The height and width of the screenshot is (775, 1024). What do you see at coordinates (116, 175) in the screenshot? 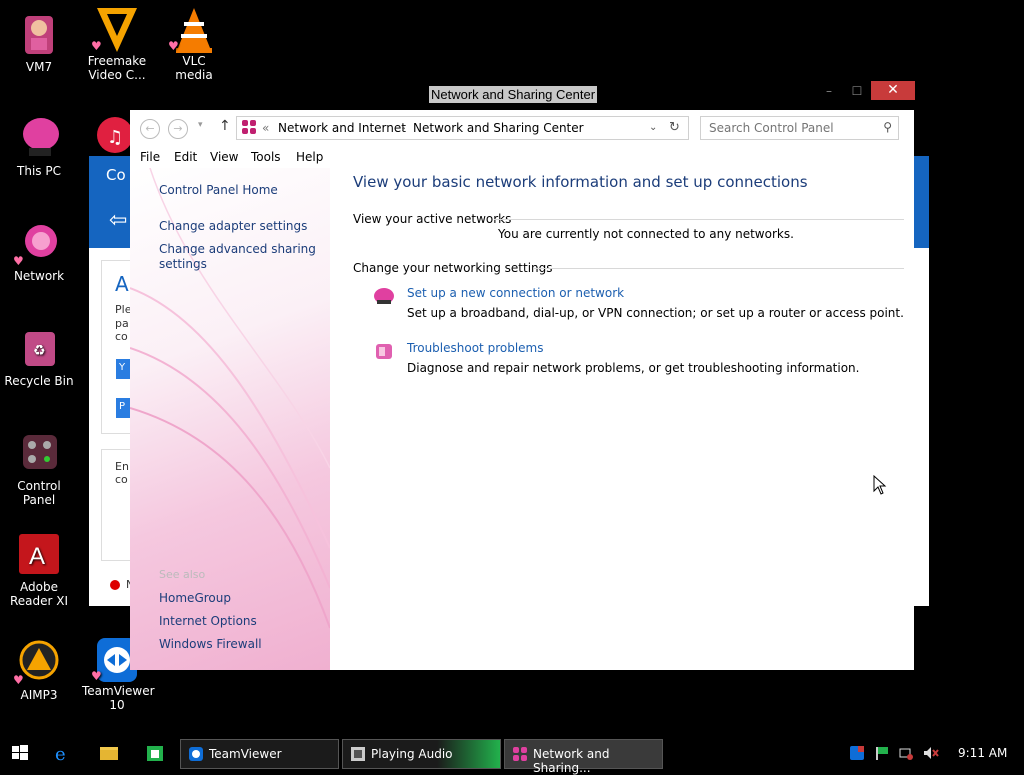
I see `background-window-title: Co` at bounding box center [116, 175].